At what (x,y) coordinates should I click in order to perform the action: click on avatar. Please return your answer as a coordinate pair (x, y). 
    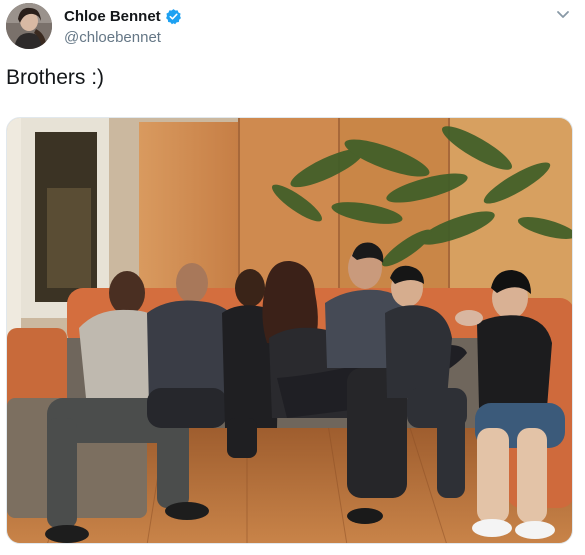
    Looking at the image, I should click on (29, 26).